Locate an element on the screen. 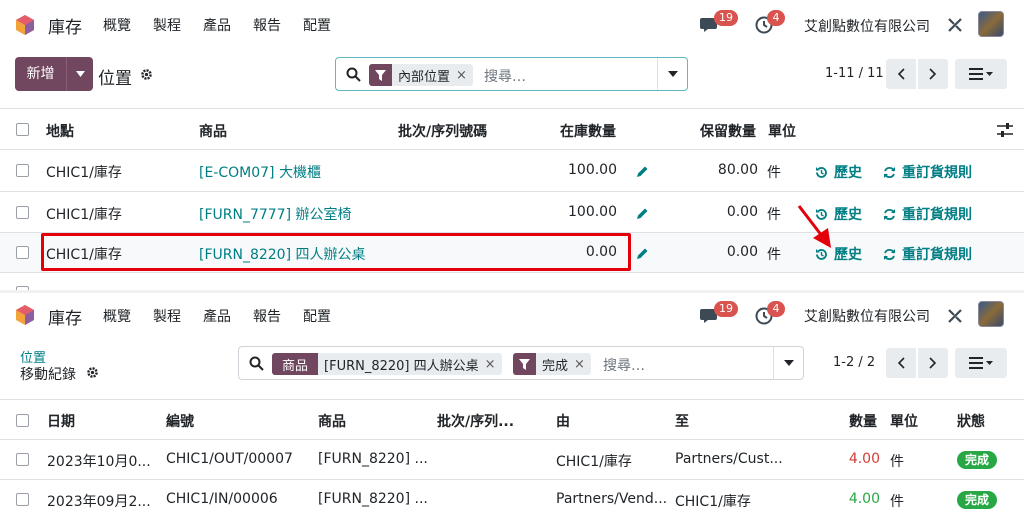 The image size is (1024, 520). col-lot-serial: 批次/序列號碼 is located at coordinates (442, 131).